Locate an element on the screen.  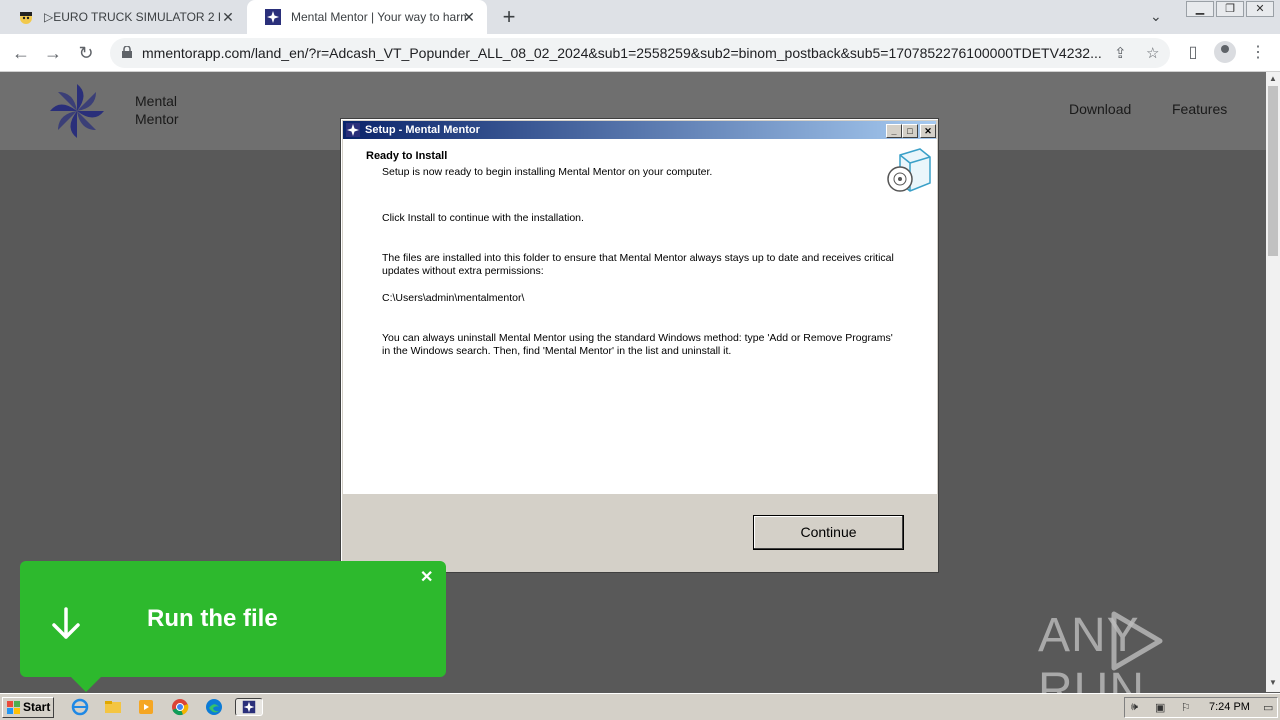
window-controls: ▁ ❐ ✕ is located at coordinates (1229, 9).